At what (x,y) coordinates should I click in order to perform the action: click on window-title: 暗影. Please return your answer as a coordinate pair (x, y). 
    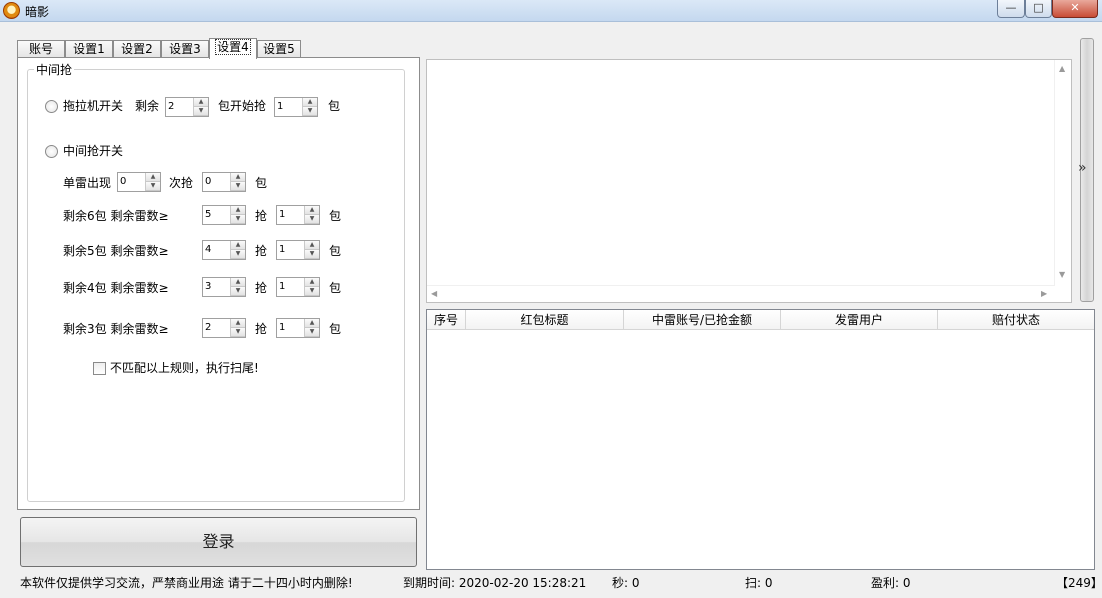
    Looking at the image, I should click on (37, 12).